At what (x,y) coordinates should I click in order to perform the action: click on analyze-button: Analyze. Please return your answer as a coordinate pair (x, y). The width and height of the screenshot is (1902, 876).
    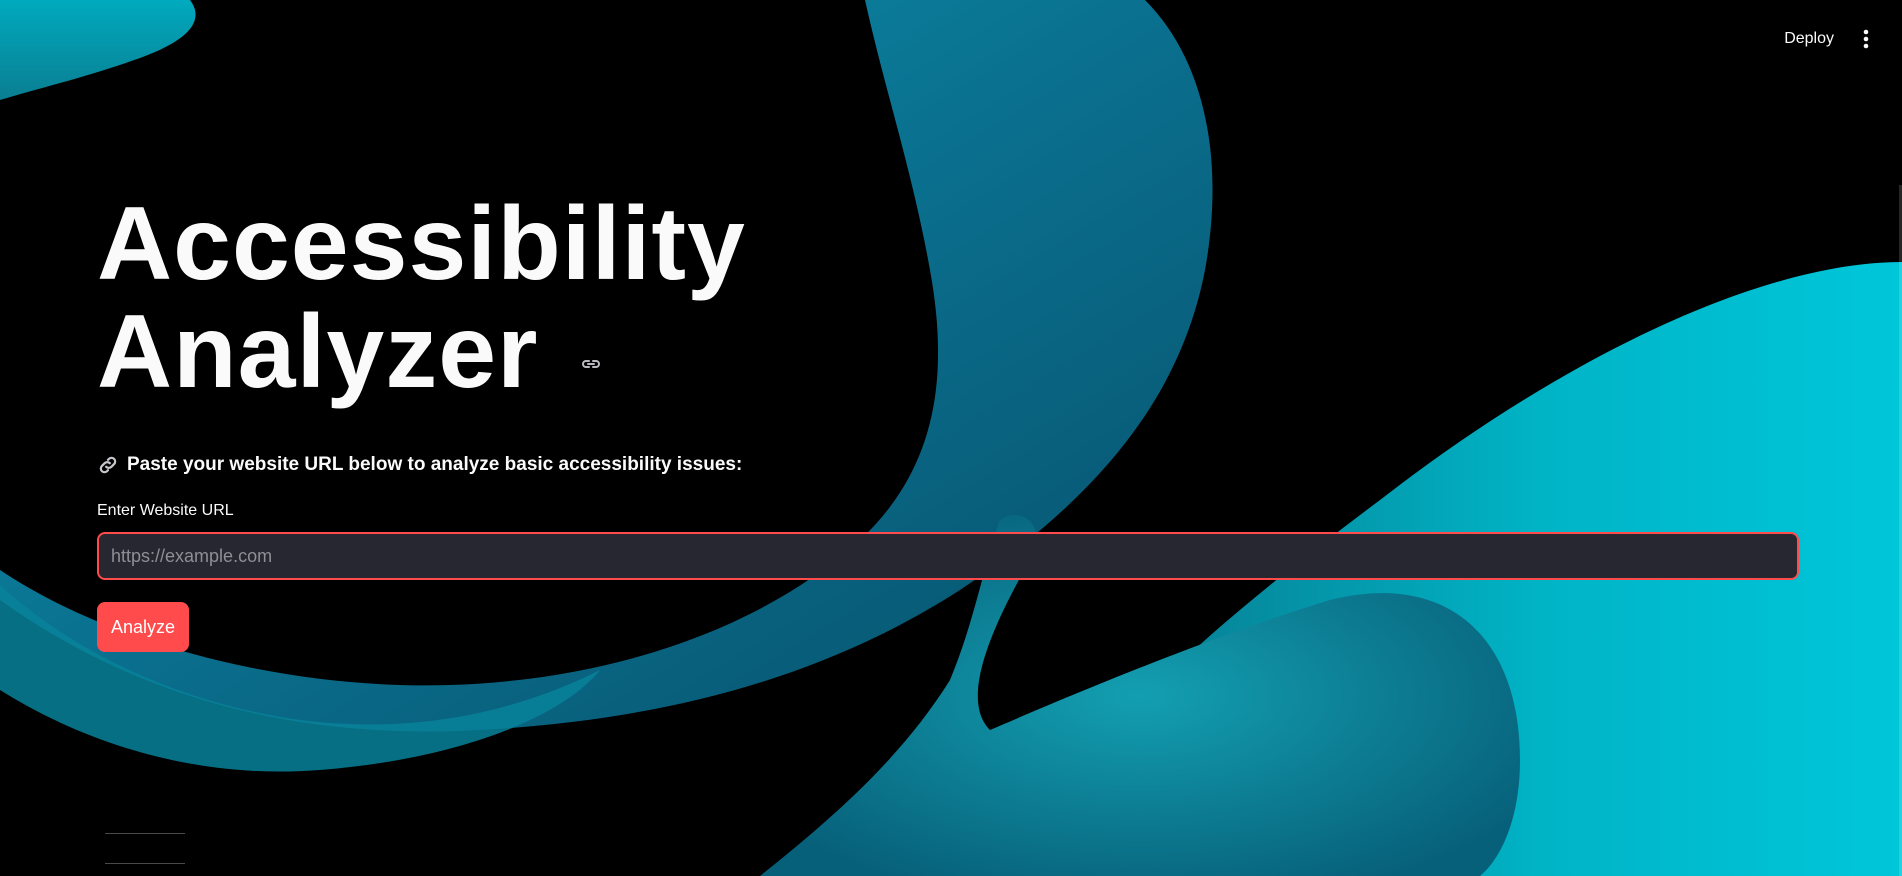
    Looking at the image, I should click on (143, 627).